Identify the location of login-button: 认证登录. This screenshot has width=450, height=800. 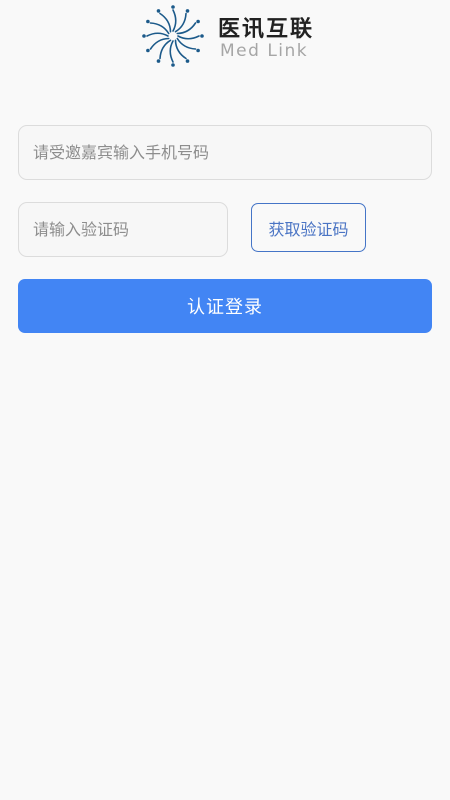
(225, 306).